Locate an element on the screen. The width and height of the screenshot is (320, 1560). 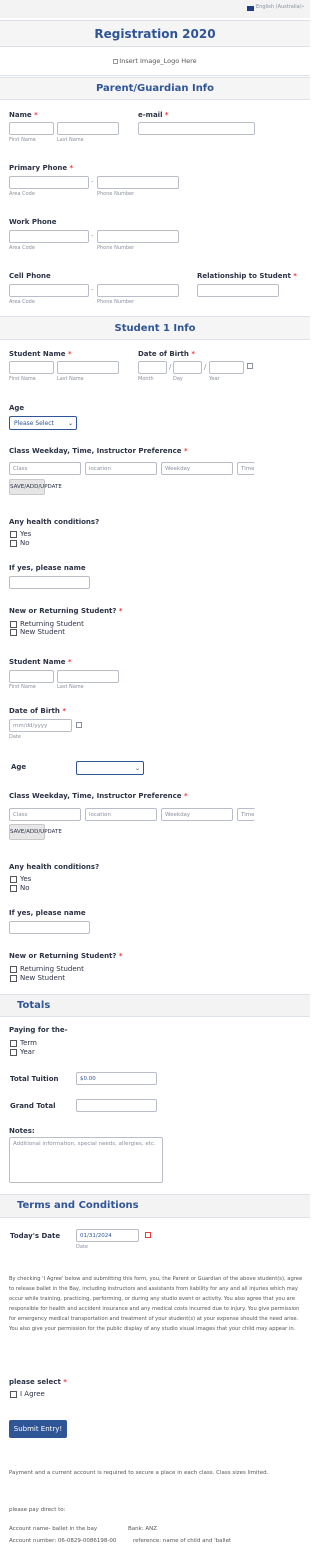
email-label: e-mail * is located at coordinates (153, 115).